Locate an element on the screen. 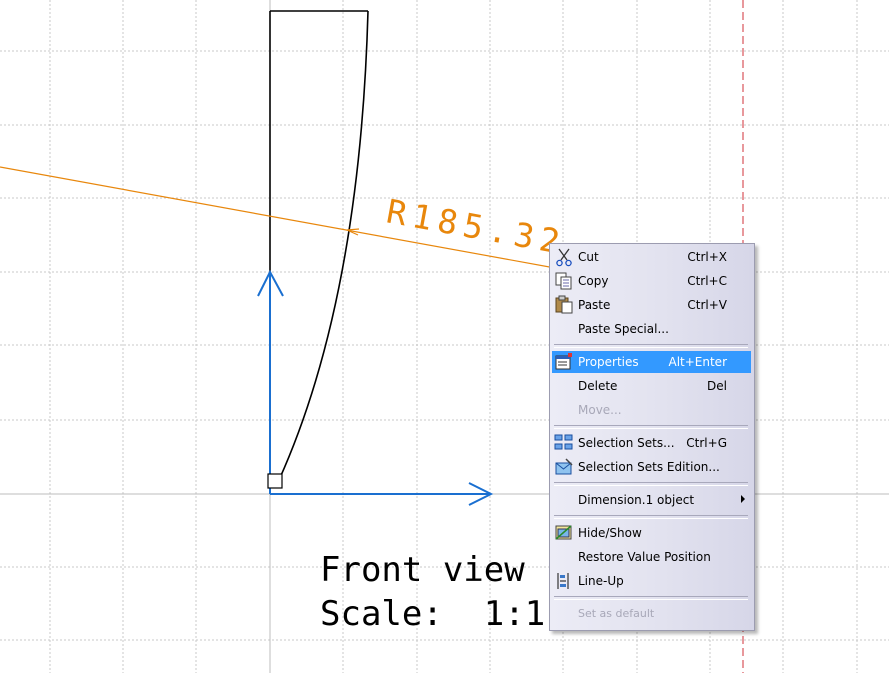  menu-item-set-as-default: Set as default is located at coordinates (651, 614).